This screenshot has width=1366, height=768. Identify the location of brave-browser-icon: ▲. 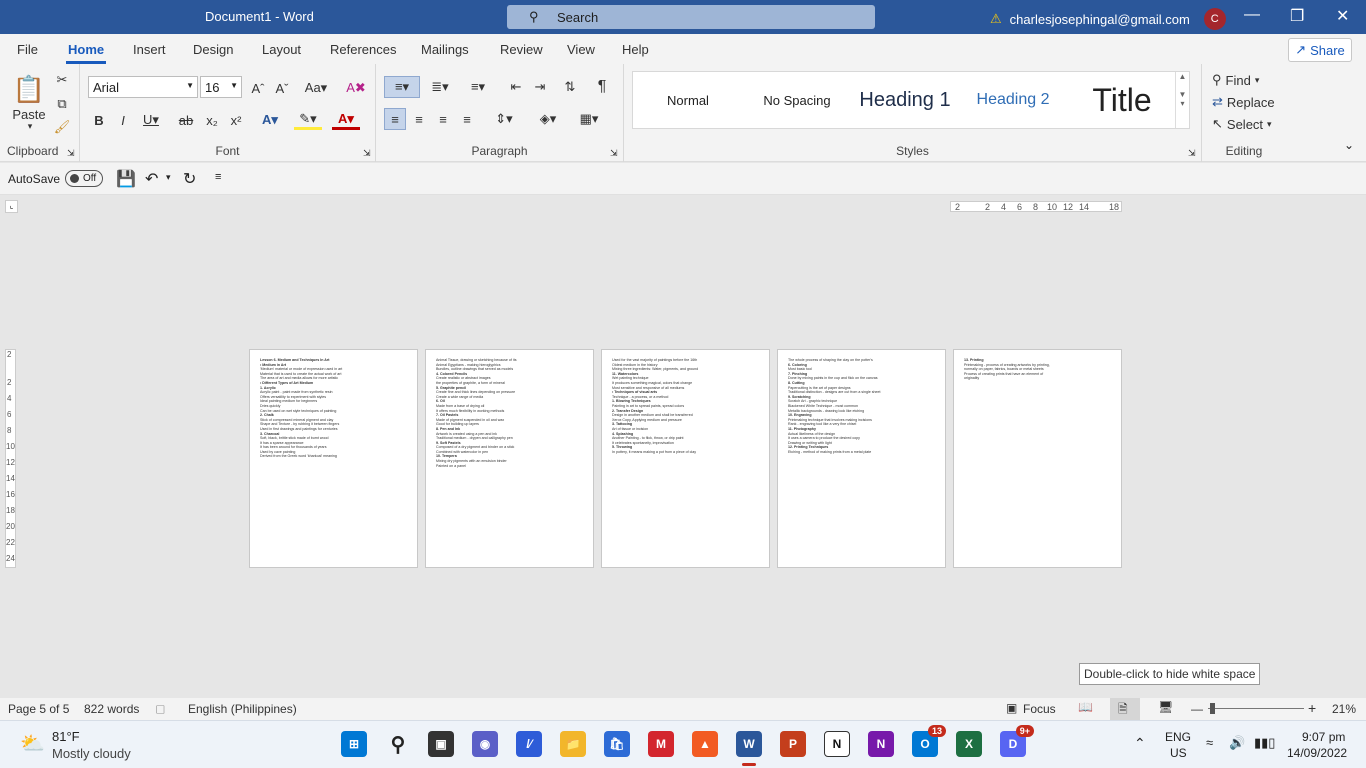
(705, 744).